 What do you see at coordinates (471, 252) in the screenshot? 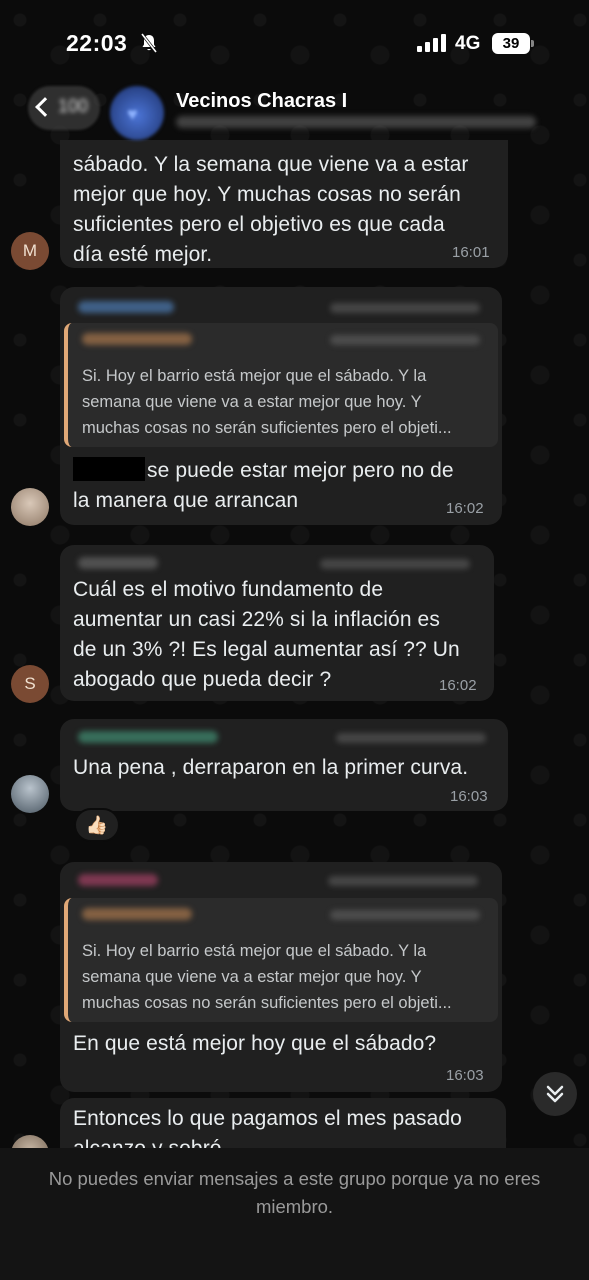
I see `message-time: 16:01` at bounding box center [471, 252].